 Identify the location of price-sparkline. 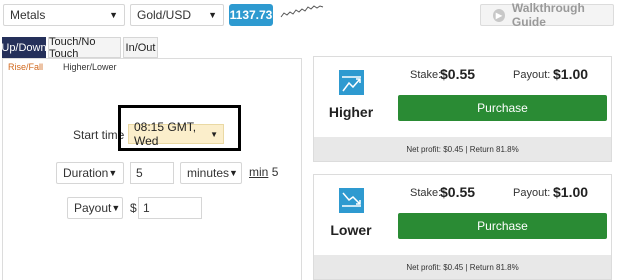
(302, 11).